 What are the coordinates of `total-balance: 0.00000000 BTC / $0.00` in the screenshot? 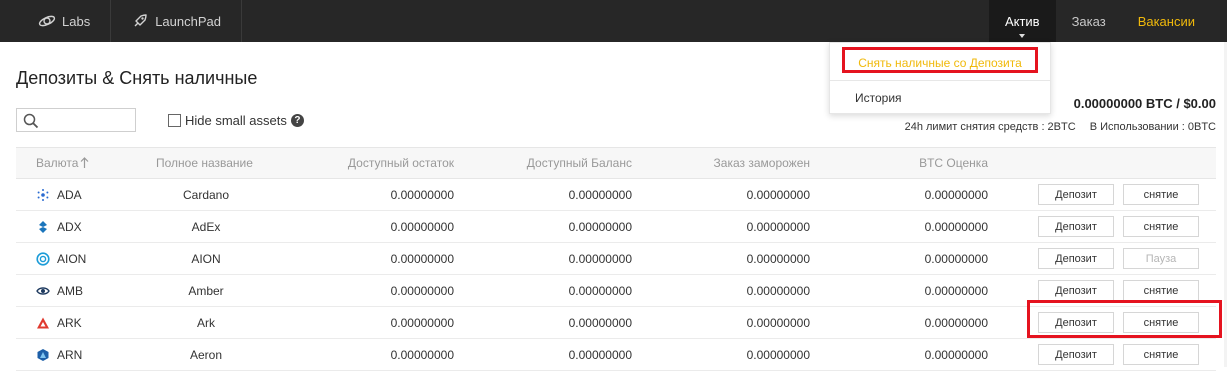 It's located at (1144, 103).